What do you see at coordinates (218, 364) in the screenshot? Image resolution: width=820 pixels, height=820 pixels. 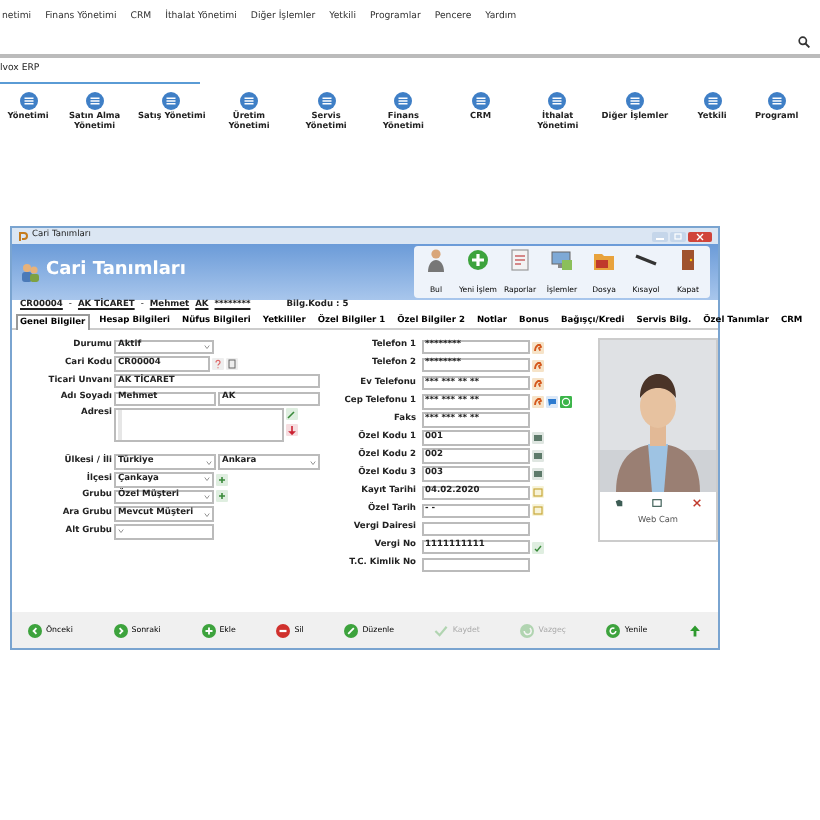 I see `help-icon` at bounding box center [218, 364].